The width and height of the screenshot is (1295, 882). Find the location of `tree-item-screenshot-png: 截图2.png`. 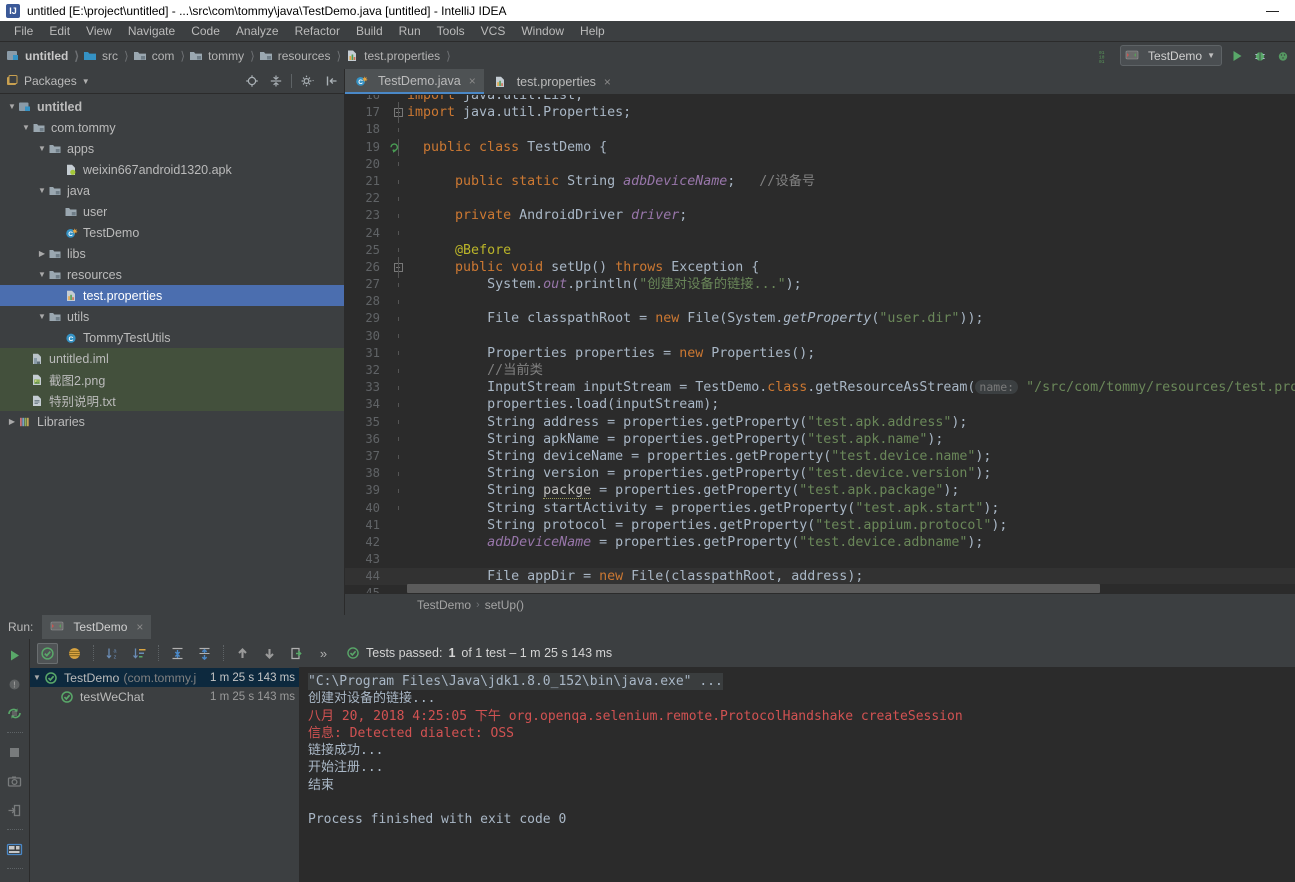

tree-item-screenshot-png: 截图2.png is located at coordinates (172, 379).